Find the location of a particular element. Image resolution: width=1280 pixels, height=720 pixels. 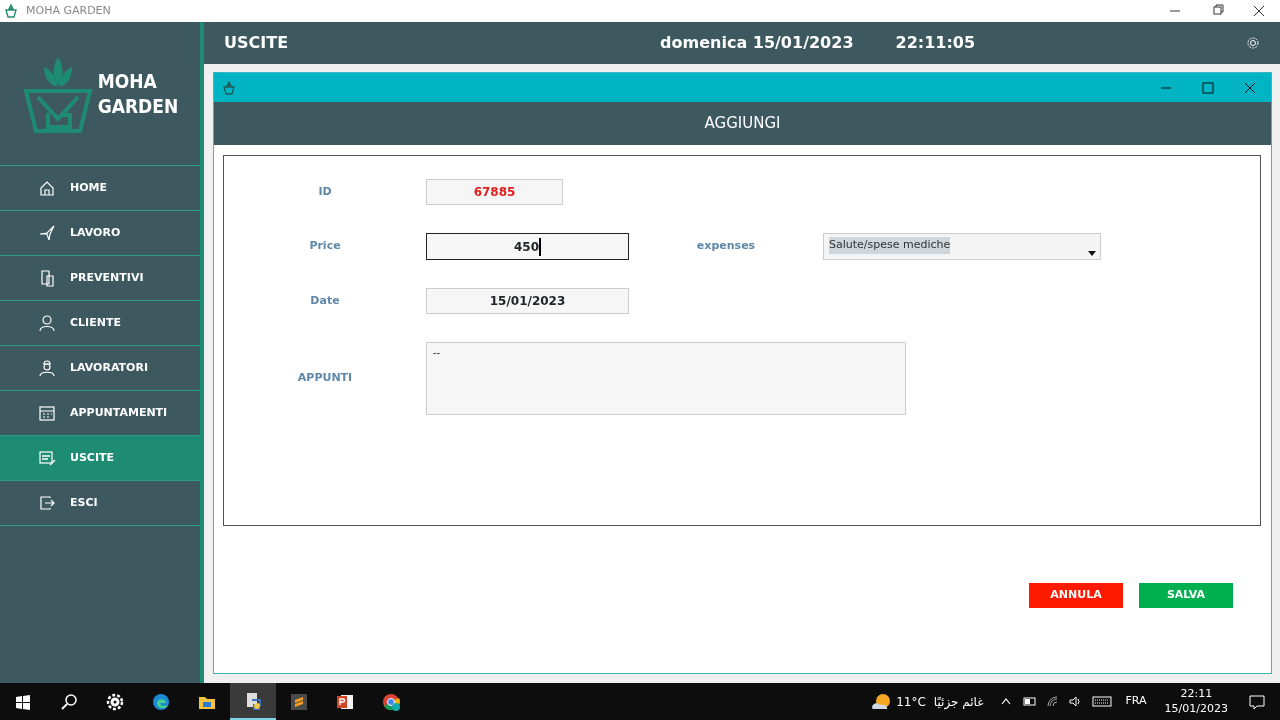

weather-text: غائم جزئيًا is located at coordinates (958, 702).